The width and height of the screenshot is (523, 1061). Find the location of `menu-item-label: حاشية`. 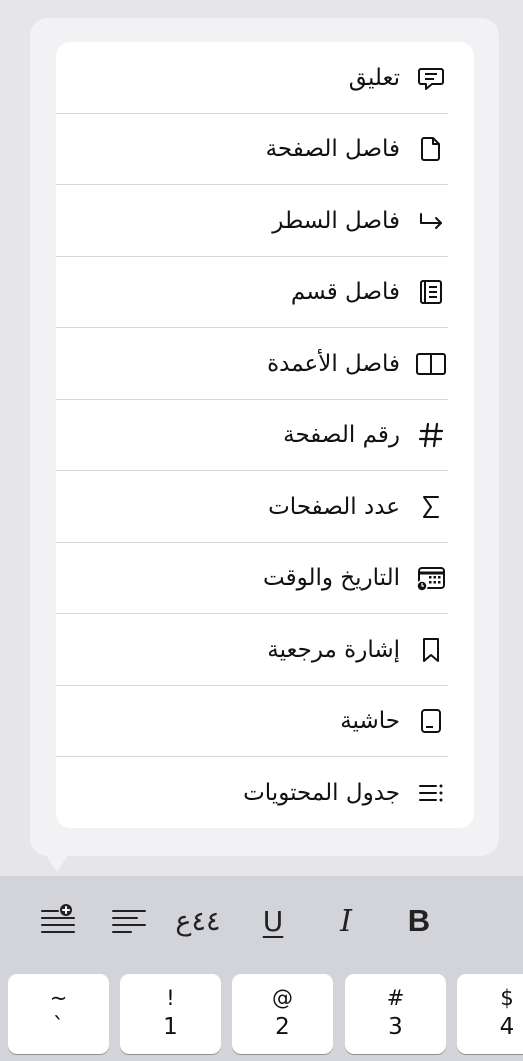

menu-item-label: حاشية is located at coordinates (370, 721).